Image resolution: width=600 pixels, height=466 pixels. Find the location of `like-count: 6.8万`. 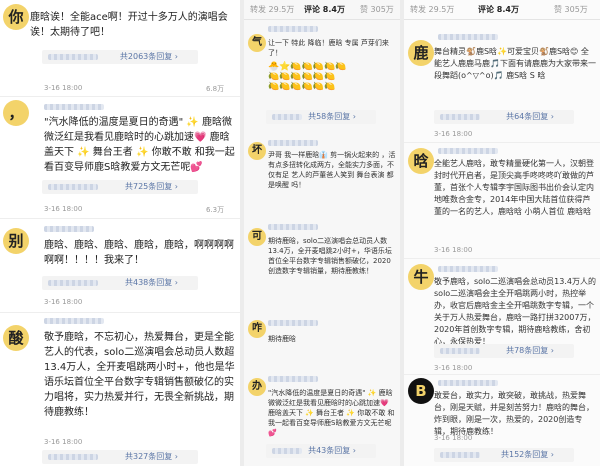

like-count: 6.8万 is located at coordinates (215, 89).